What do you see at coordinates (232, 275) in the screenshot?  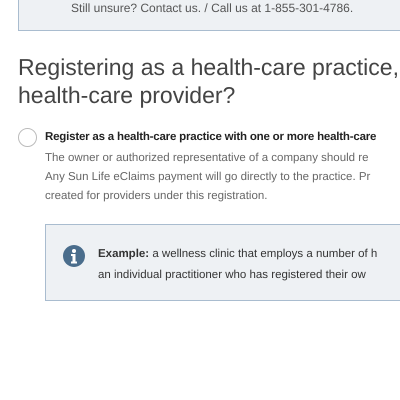 I see `example-text: an individual practitioner who has registered their ow` at bounding box center [232, 275].